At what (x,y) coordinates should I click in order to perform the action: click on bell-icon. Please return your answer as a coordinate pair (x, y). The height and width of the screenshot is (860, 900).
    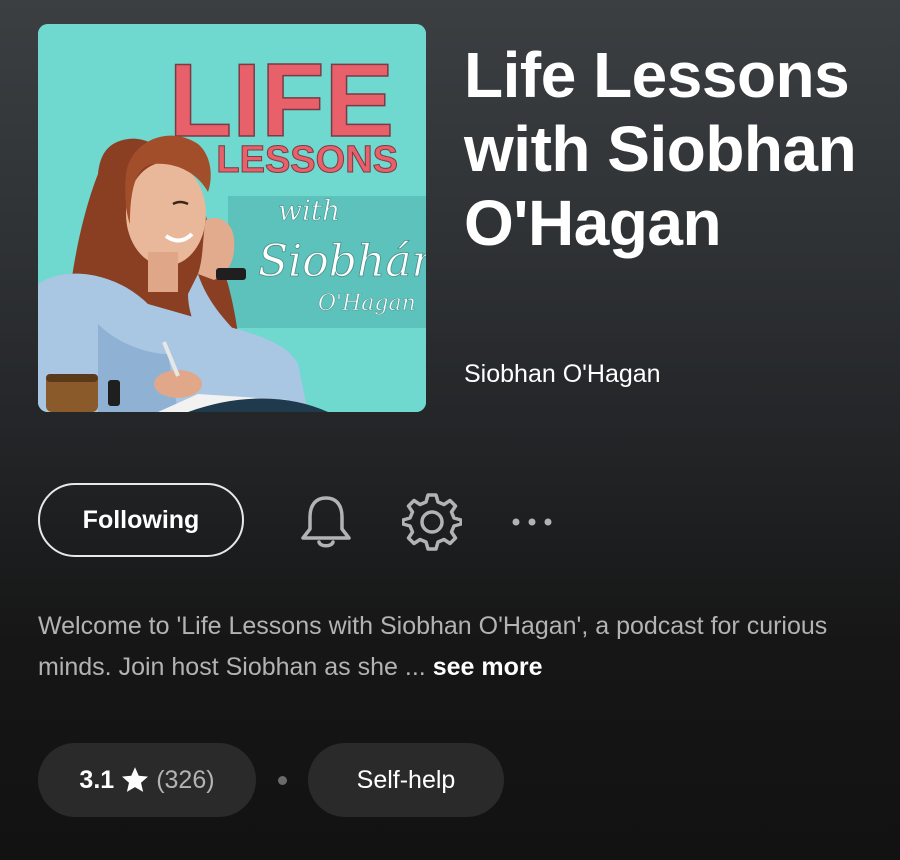
    Looking at the image, I should click on (326, 522).